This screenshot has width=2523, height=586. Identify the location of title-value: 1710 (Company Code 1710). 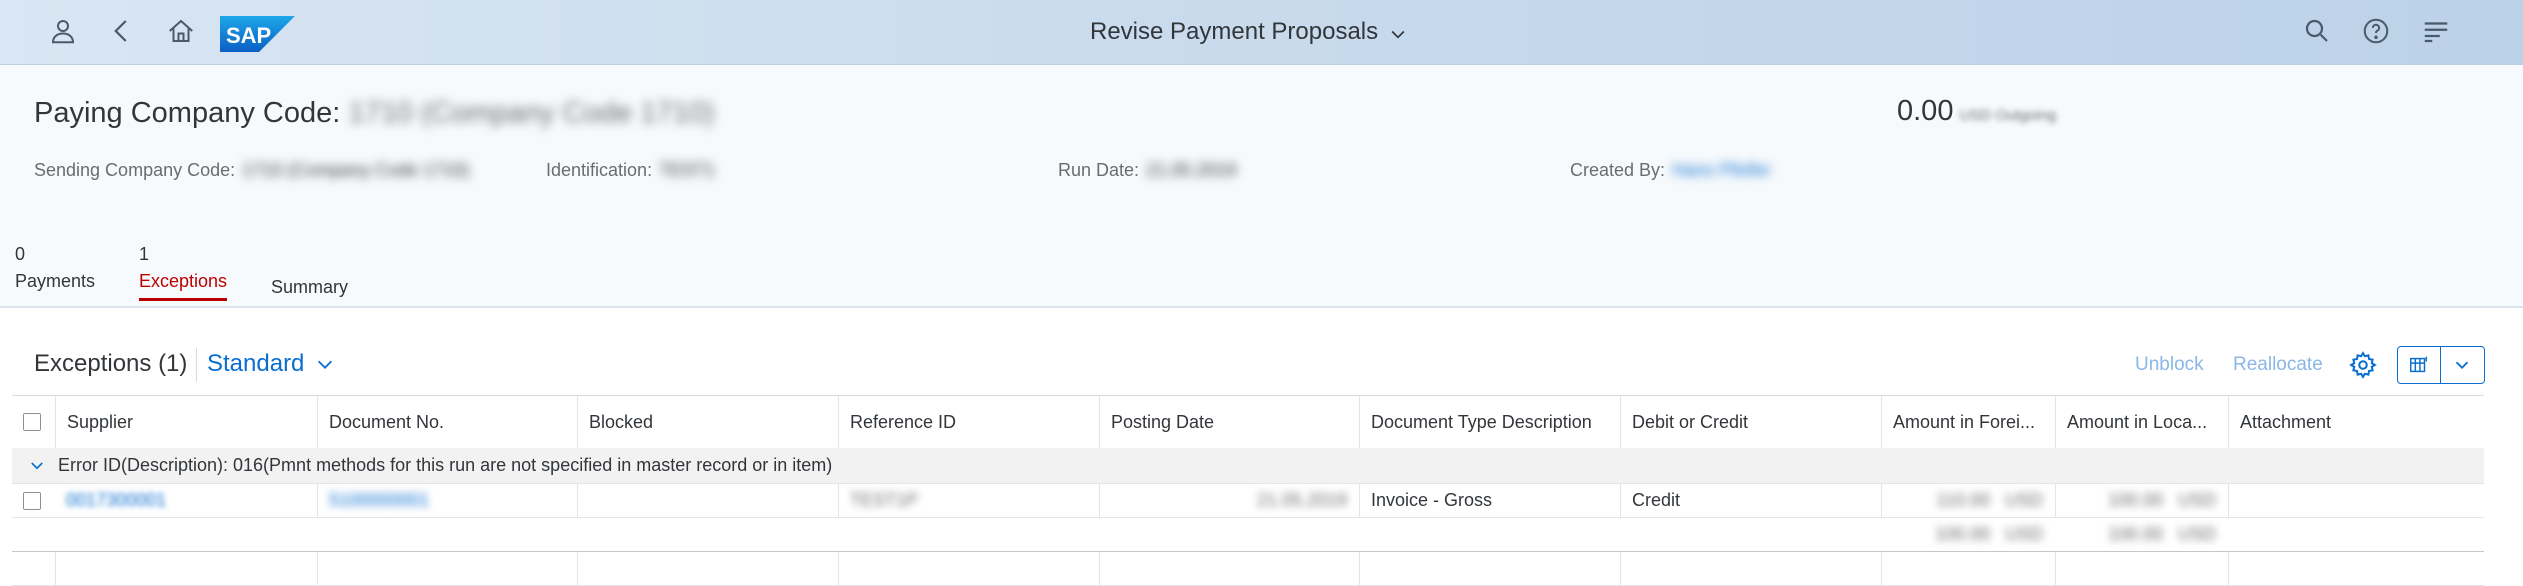
(531, 113).